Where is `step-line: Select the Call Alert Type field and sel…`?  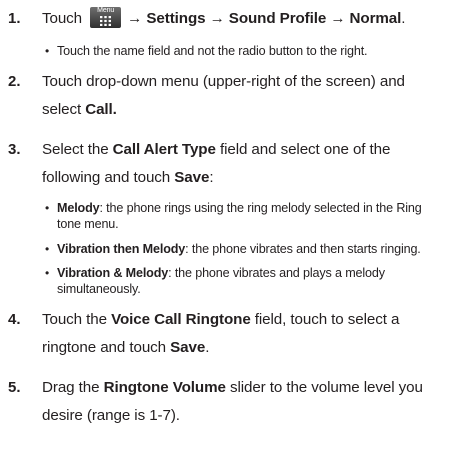 step-line: Select the Call Alert Type field and sel… is located at coordinates (254, 150).